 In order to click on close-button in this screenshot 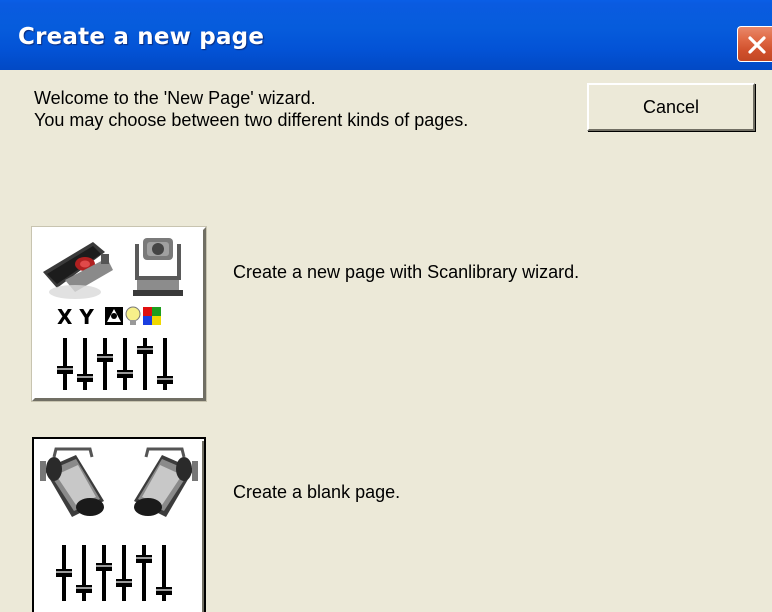, I will do `click(754, 44)`.